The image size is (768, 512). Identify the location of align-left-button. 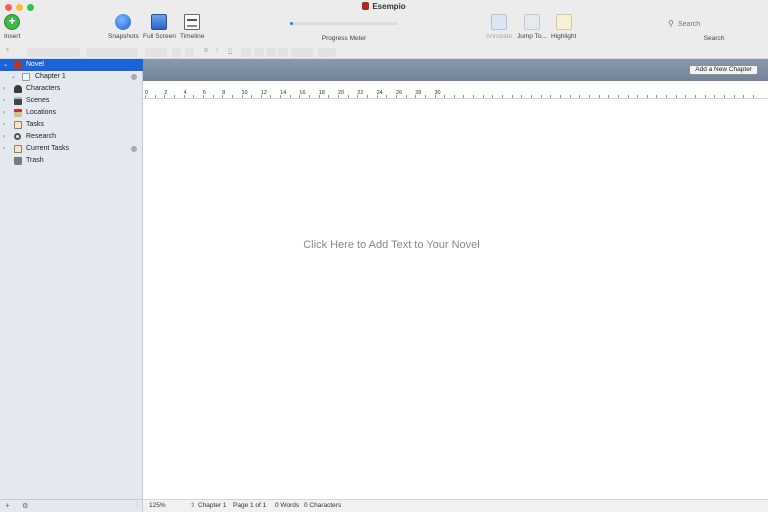
(246, 52).